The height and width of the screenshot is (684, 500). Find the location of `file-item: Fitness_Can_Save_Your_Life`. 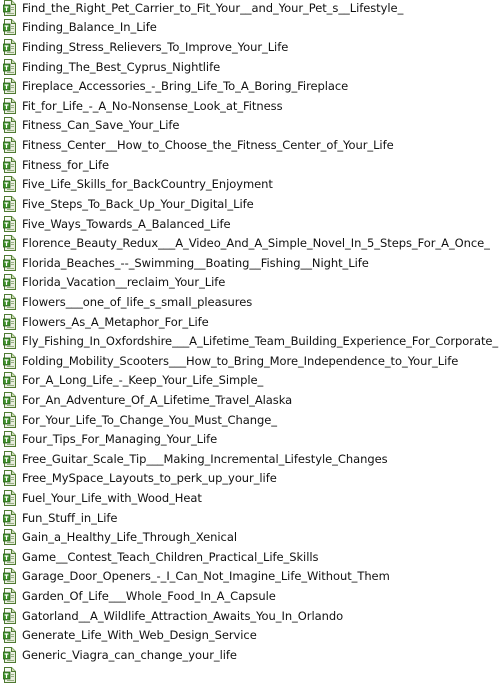

file-item: Fitness_Can_Save_Your_Life is located at coordinates (250, 126).